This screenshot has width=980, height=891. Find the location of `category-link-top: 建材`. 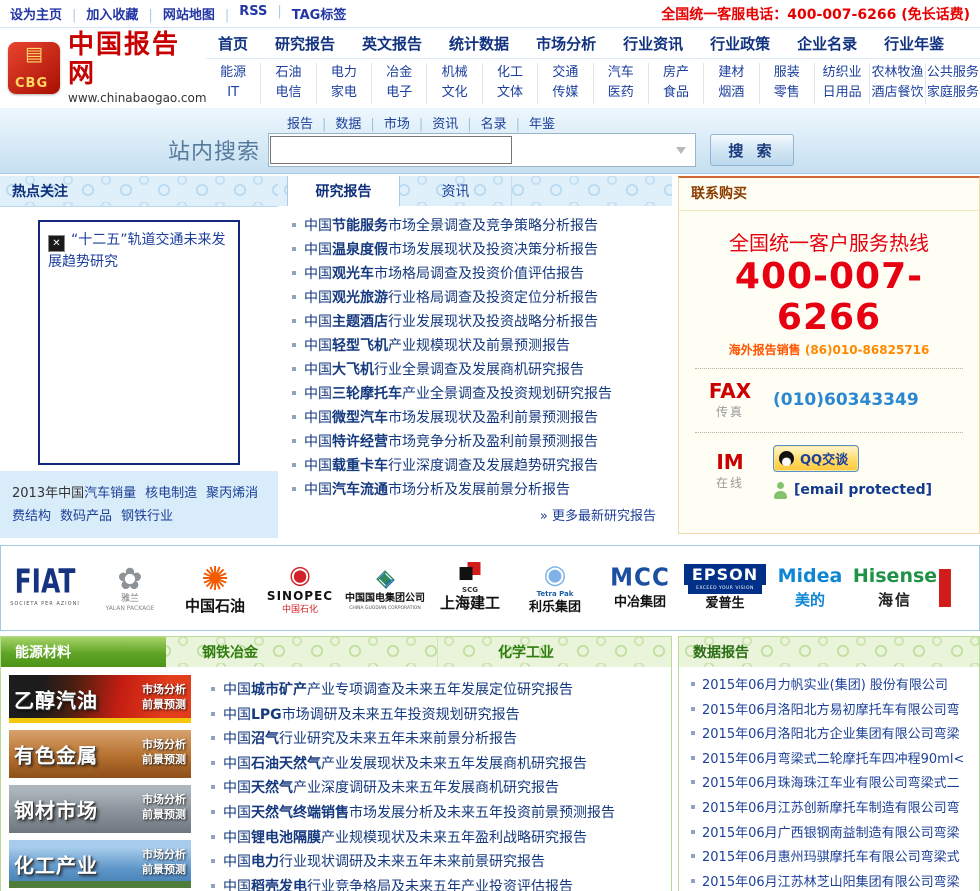

category-link-top: 建材 is located at coordinates (731, 73).